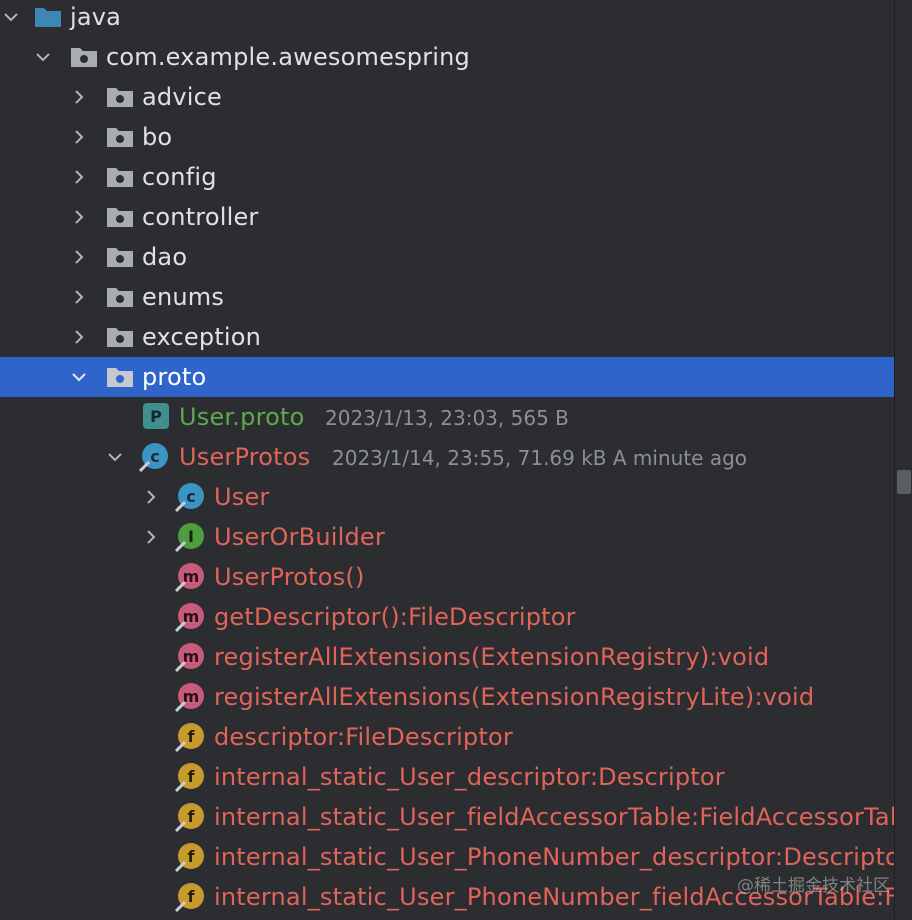 This screenshot has height=920, width=912. I want to click on tree-label-userprotos: UserProtos, so click(245, 457).